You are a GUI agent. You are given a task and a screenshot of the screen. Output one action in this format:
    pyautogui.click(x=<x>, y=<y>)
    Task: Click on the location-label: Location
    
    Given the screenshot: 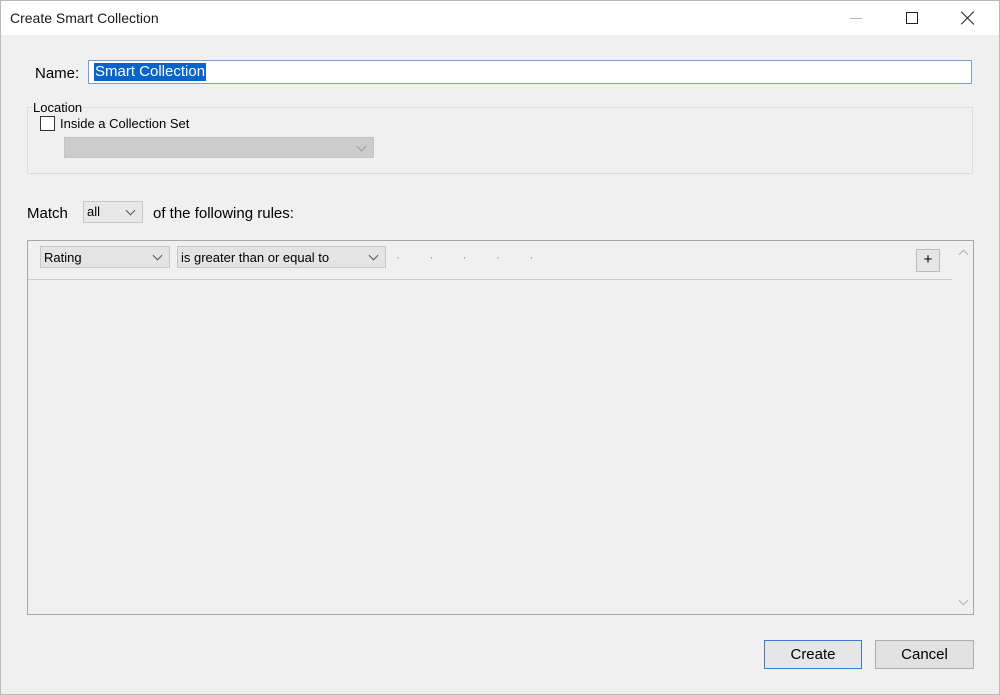 What is the action you would take?
    pyautogui.click(x=58, y=107)
    